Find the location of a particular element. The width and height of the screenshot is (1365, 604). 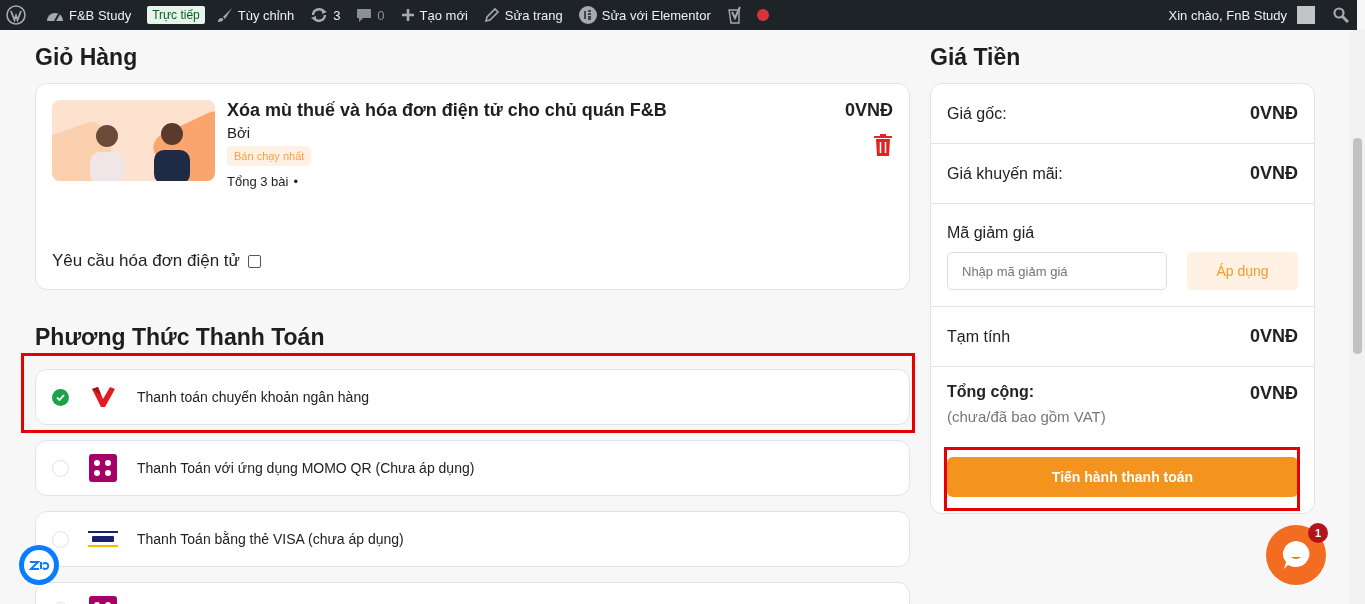

menu-link: 0 is located at coordinates (381, 15).